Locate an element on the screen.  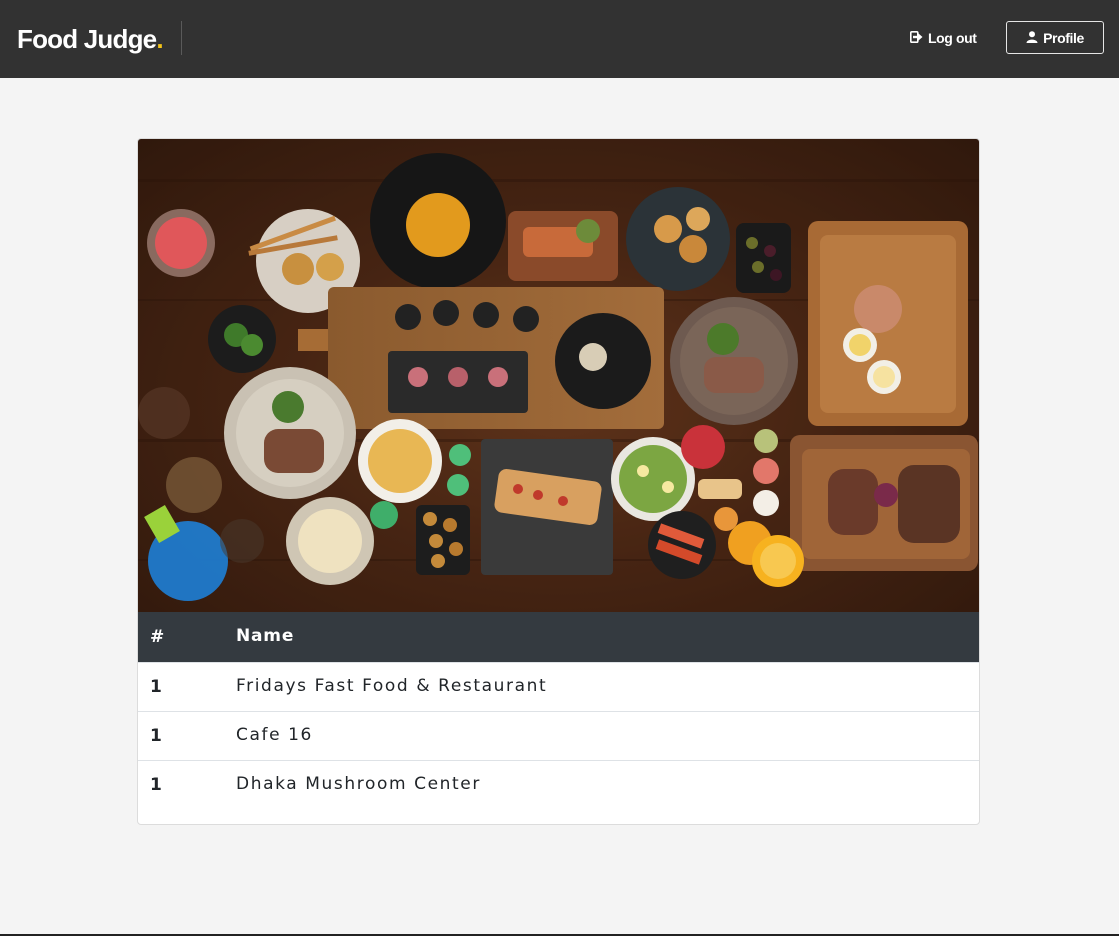
profile-button: Profile is located at coordinates (1055, 37).